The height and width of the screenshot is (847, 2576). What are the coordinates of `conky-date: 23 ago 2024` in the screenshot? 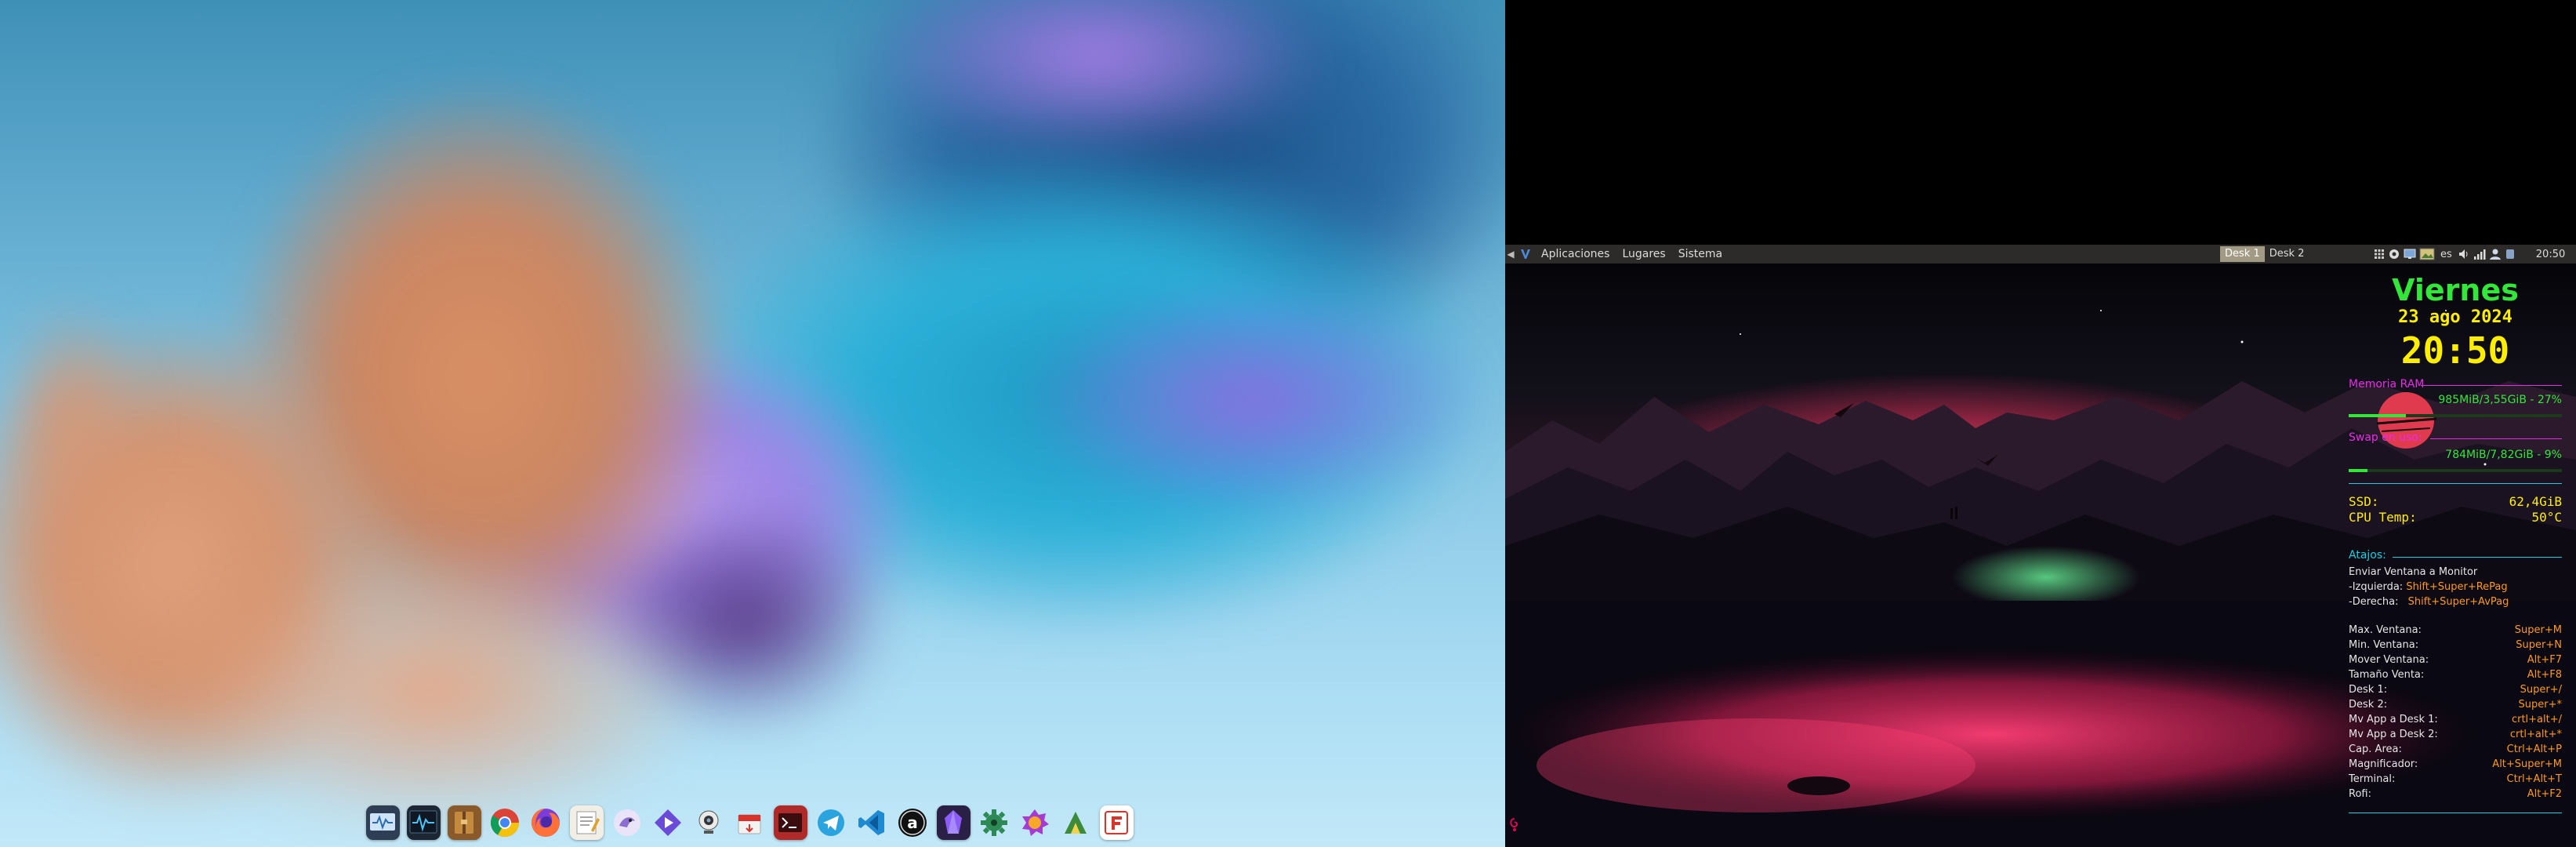 It's located at (2456, 317).